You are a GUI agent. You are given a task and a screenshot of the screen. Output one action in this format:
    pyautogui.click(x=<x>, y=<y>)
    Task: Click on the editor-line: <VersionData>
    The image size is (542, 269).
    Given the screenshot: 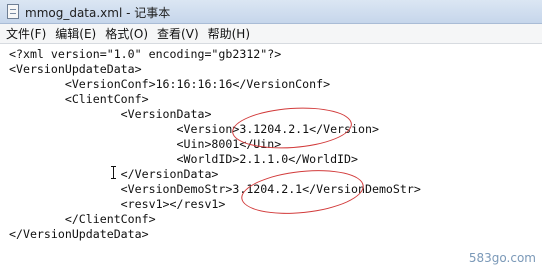 What is the action you would take?
    pyautogui.click(x=110, y=114)
    